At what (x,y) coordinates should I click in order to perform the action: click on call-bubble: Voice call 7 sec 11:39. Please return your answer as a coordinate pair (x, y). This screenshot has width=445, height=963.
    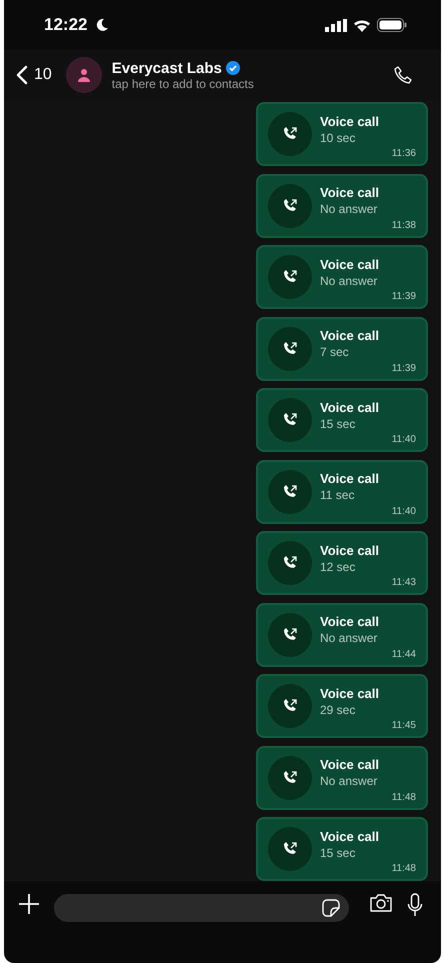
    Looking at the image, I should click on (342, 348).